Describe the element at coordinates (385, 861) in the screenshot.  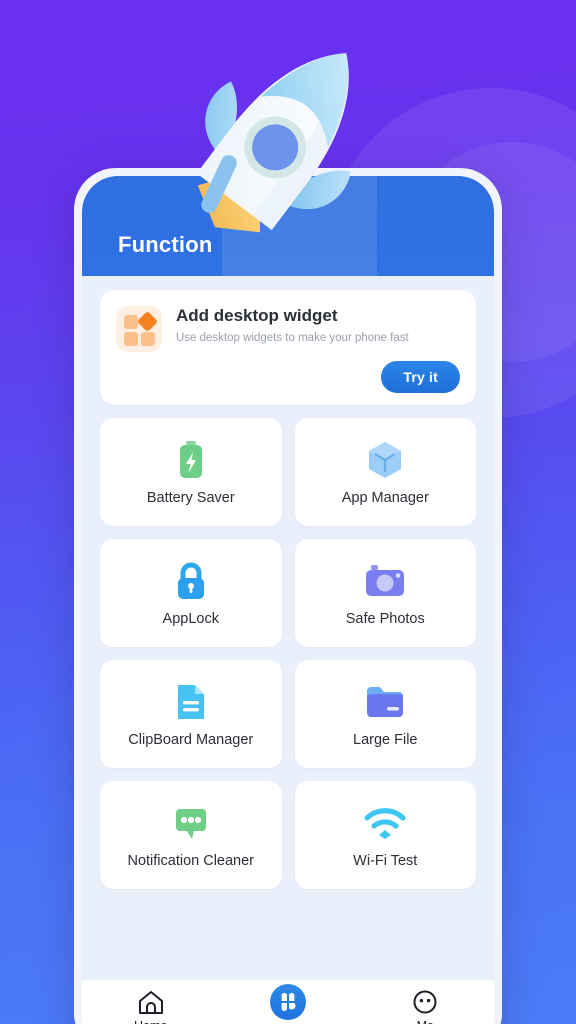
I see `feature-tile-label: Wi-Fi Test` at that location.